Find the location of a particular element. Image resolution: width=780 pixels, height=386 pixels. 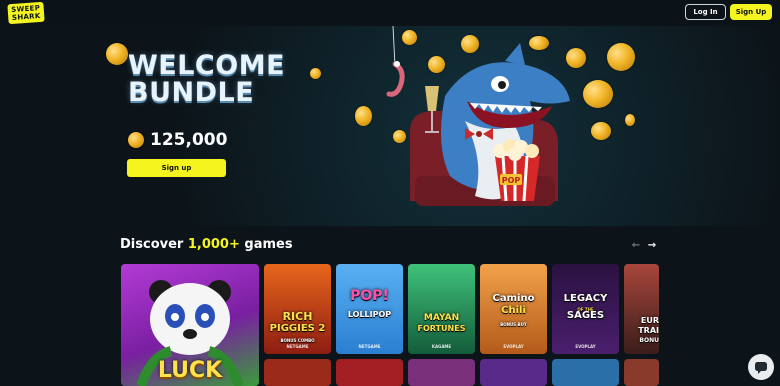

login-button: Log In is located at coordinates (705, 12).